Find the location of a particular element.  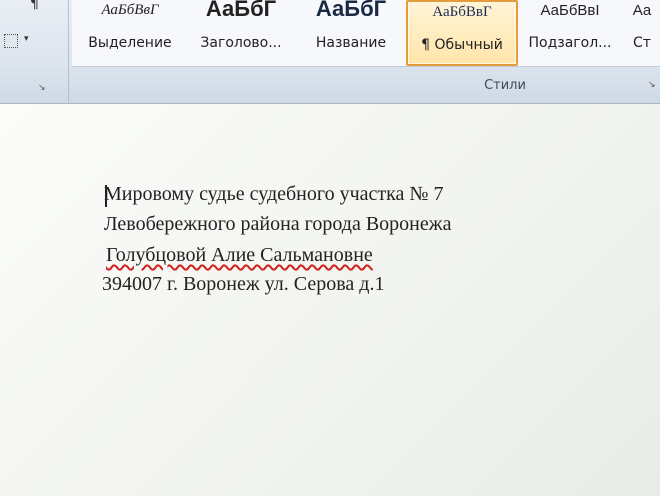

chevron-down-icon: ▾ is located at coordinates (26, 39).